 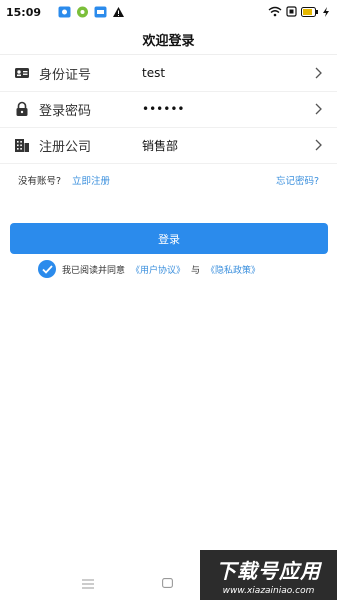 I want to click on agreement-row: 我已阅读并同意 《用户协议》 与 《隐私政策》, so click(x=152, y=269).